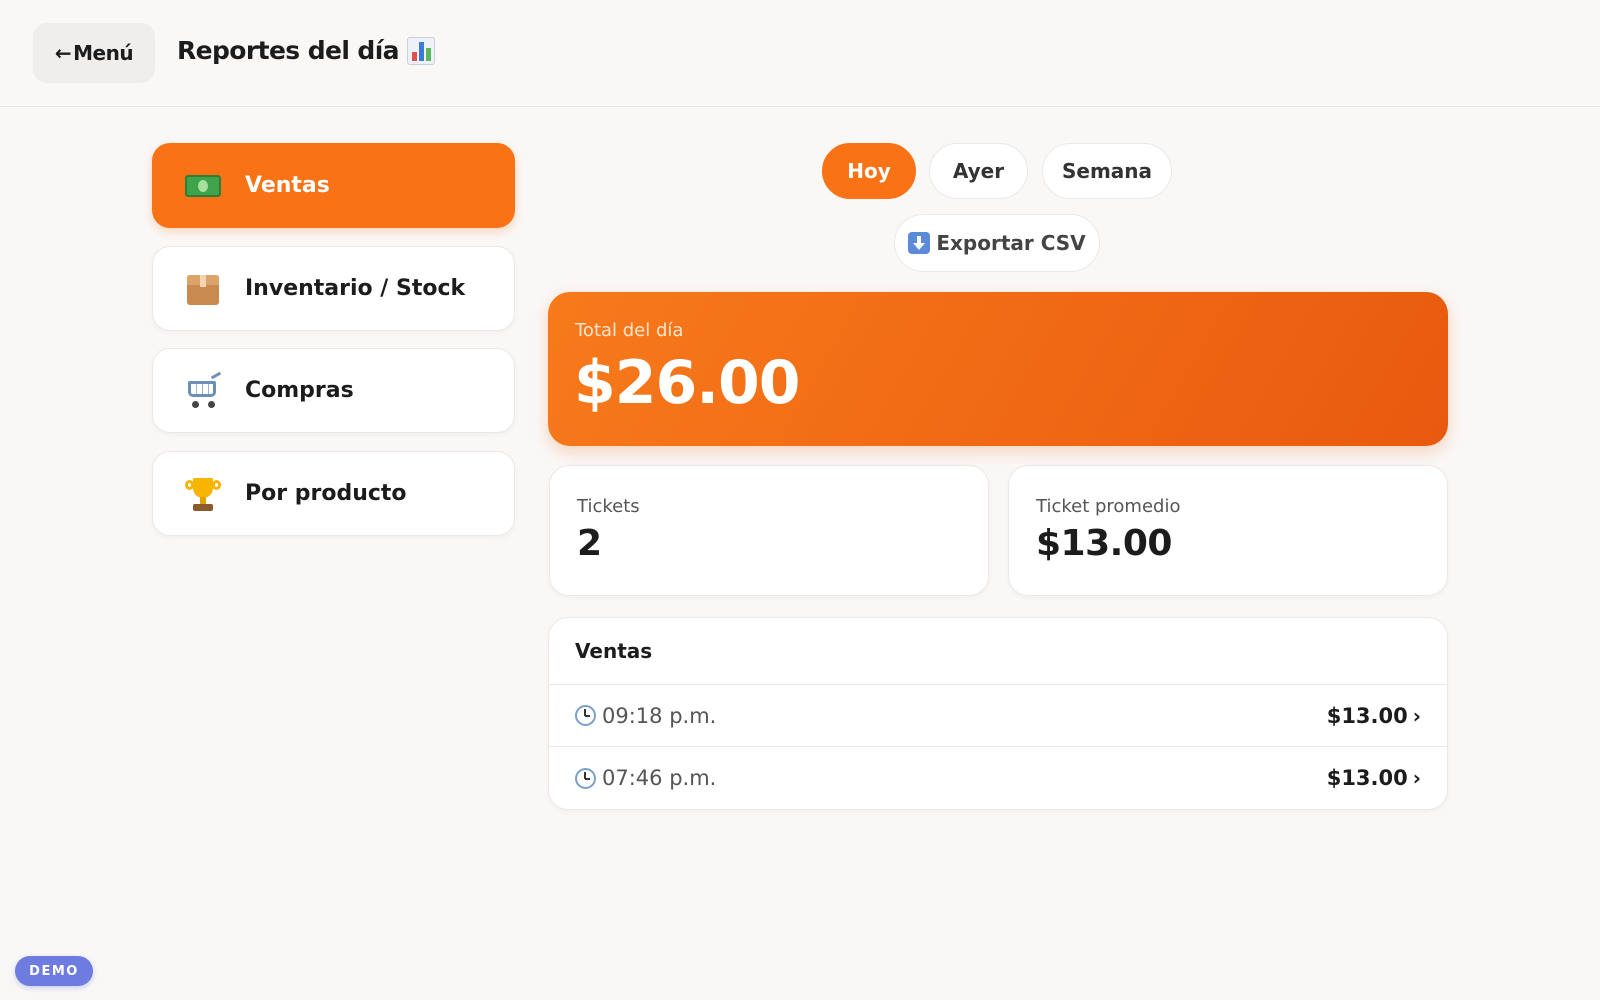 This screenshot has height=1000, width=1600. What do you see at coordinates (1104, 543) in the screenshot?
I see `average-ticket-value: $13.00` at bounding box center [1104, 543].